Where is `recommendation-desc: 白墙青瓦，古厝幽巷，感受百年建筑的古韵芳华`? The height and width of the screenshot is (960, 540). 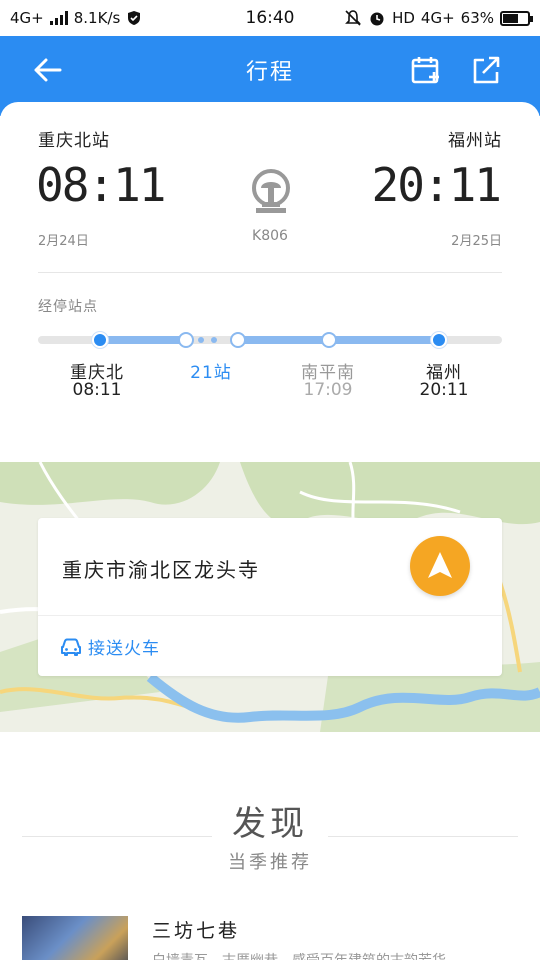 recommendation-desc: 白墙青瓦，古厝幽巷，感受百年建筑的古韵芳华 is located at coordinates (342, 955).